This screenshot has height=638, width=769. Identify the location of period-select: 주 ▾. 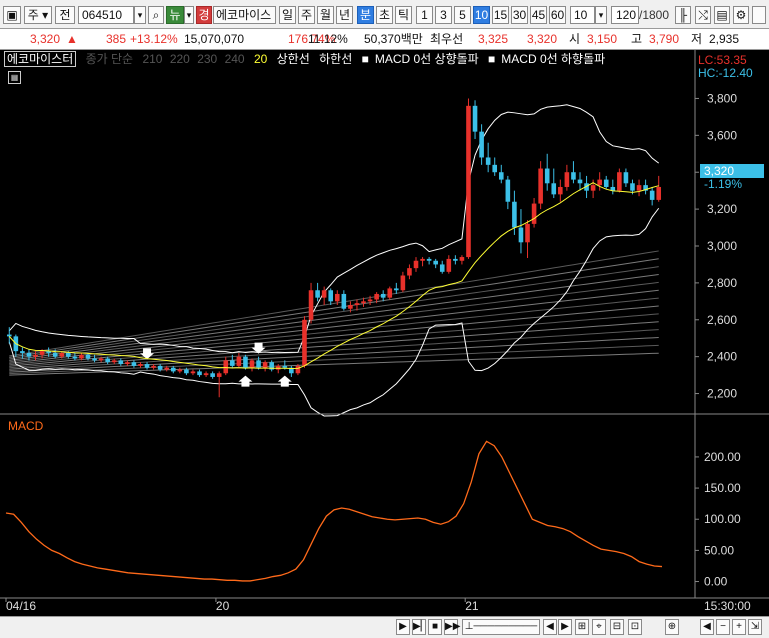
(38, 15).